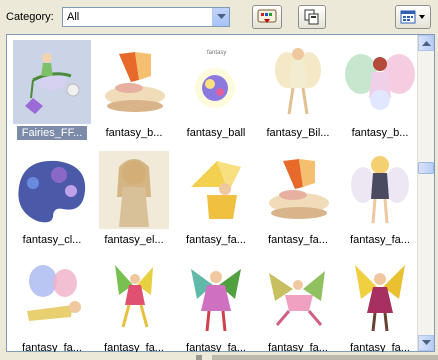 The height and width of the screenshot is (360, 438). I want to click on blonde-fairy-icon, so click(380, 189).